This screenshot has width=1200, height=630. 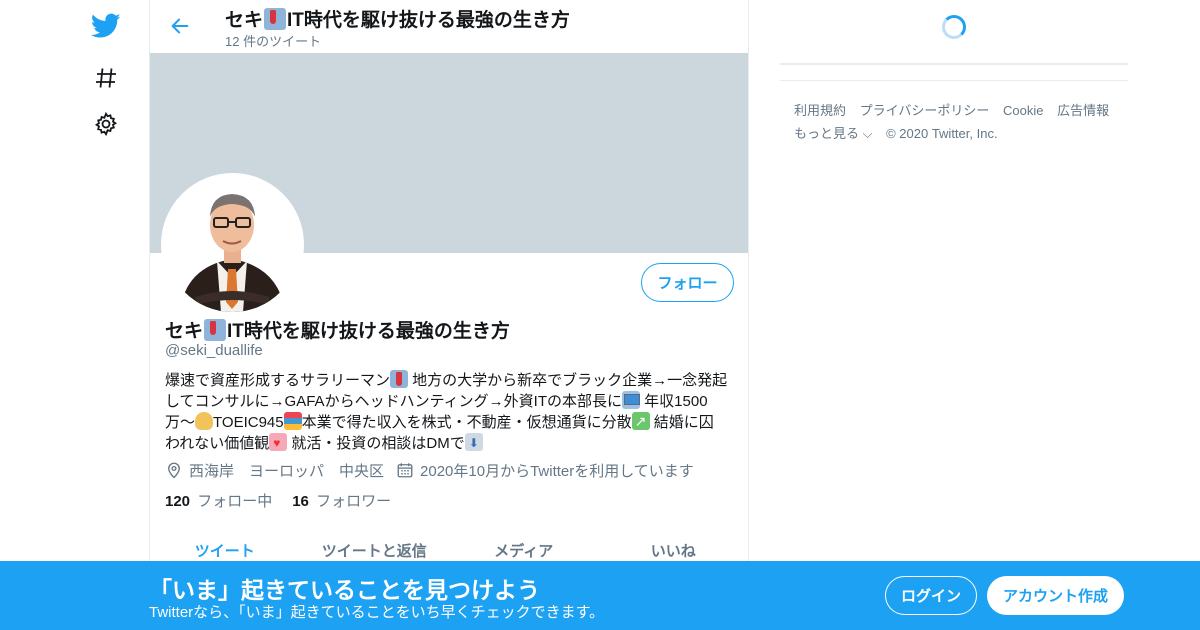 I want to click on businessman-avatar-icon, so click(x=232, y=244).